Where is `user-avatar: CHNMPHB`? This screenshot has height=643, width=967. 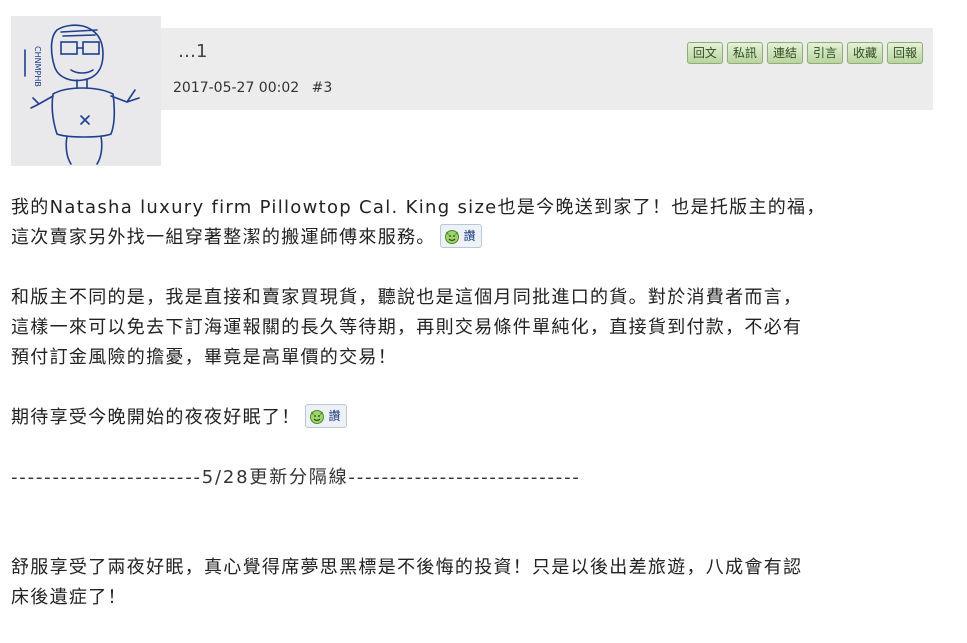 user-avatar: CHNMPHB is located at coordinates (86, 91).